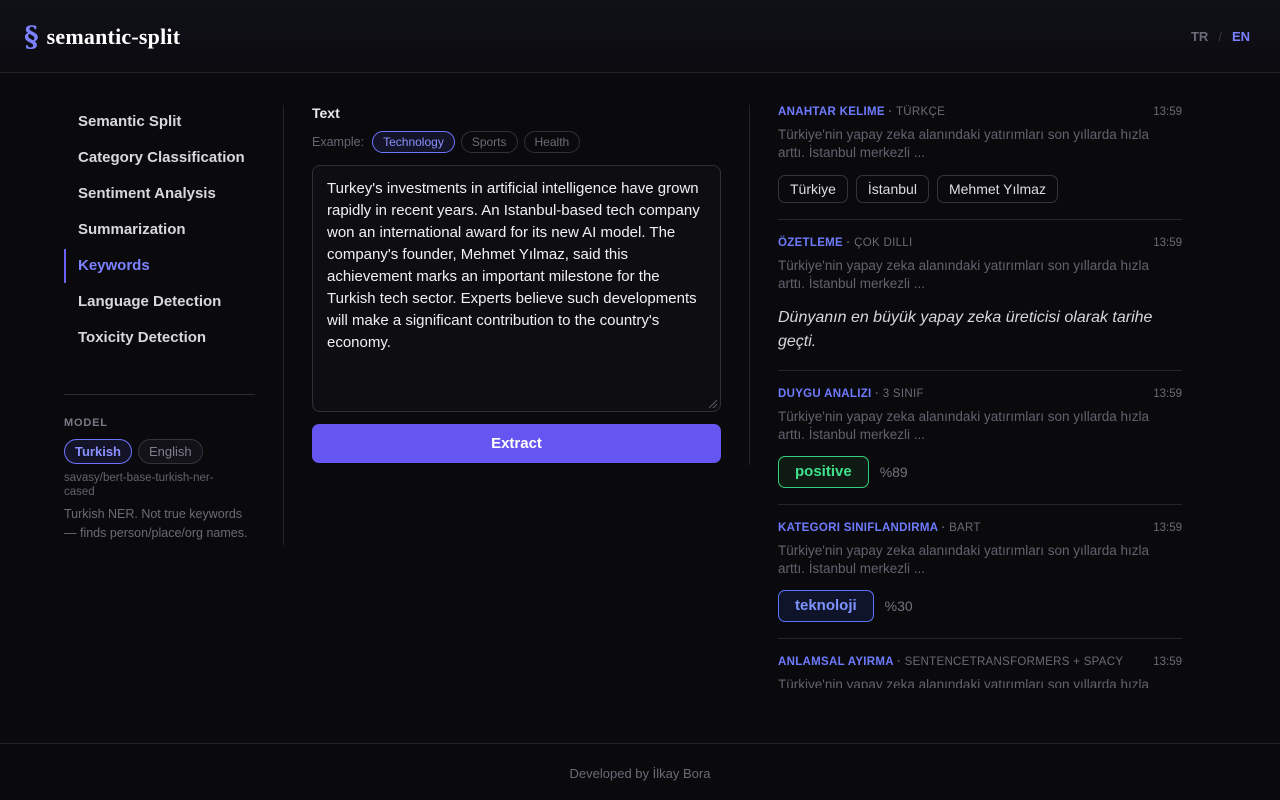 This screenshot has height=800, width=1280. Describe the element at coordinates (1241, 36) in the screenshot. I see `lang-en-button: EN` at that location.